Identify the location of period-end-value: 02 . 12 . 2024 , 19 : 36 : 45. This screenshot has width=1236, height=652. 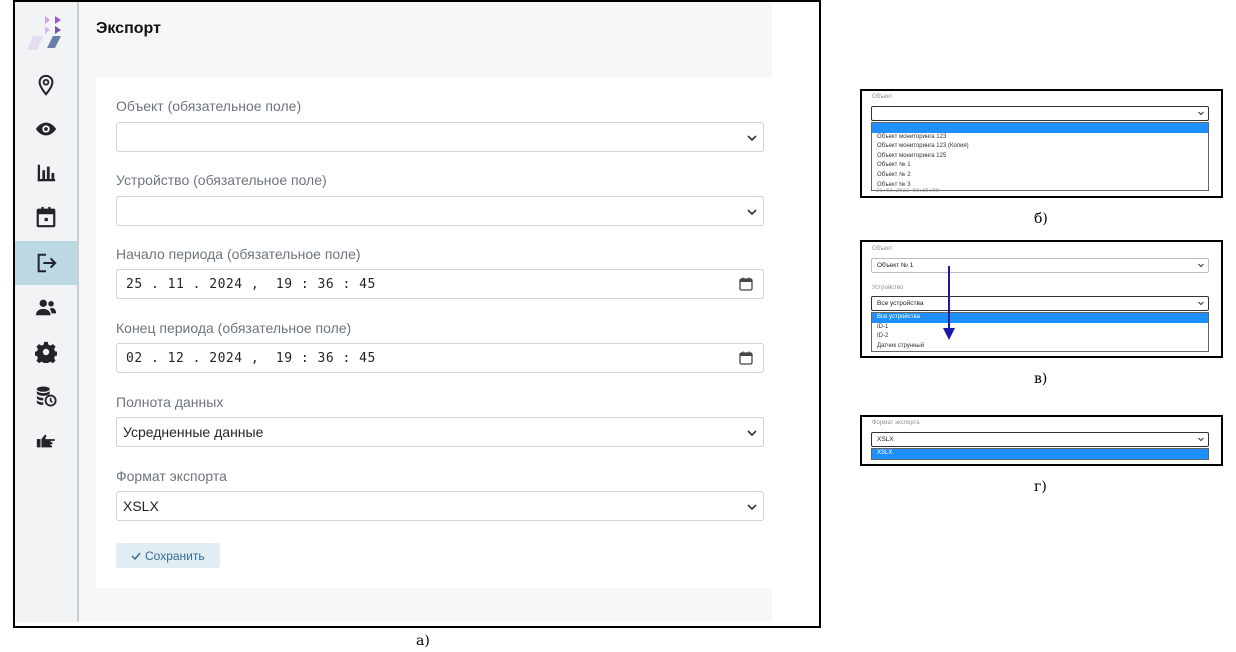
(251, 358).